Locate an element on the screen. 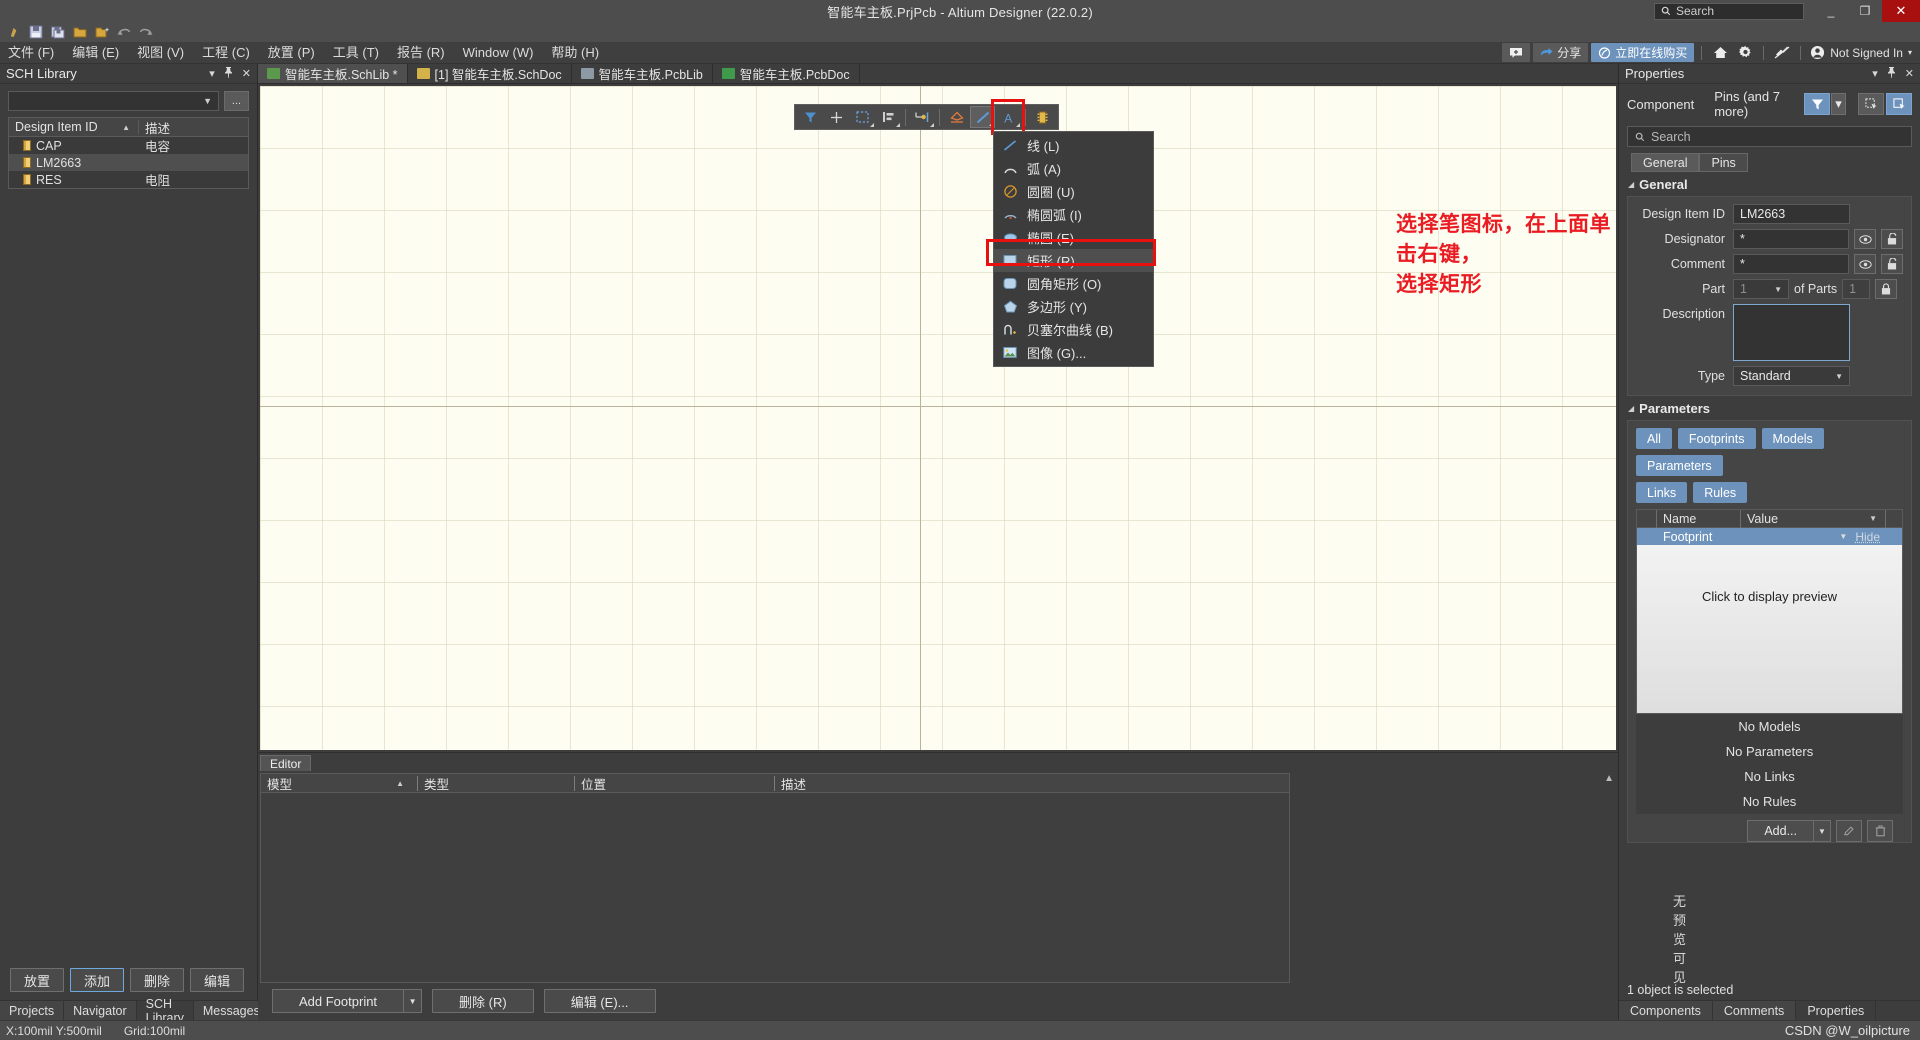 This screenshot has height=1040, width=1920. tab-general: General is located at coordinates (1665, 162).